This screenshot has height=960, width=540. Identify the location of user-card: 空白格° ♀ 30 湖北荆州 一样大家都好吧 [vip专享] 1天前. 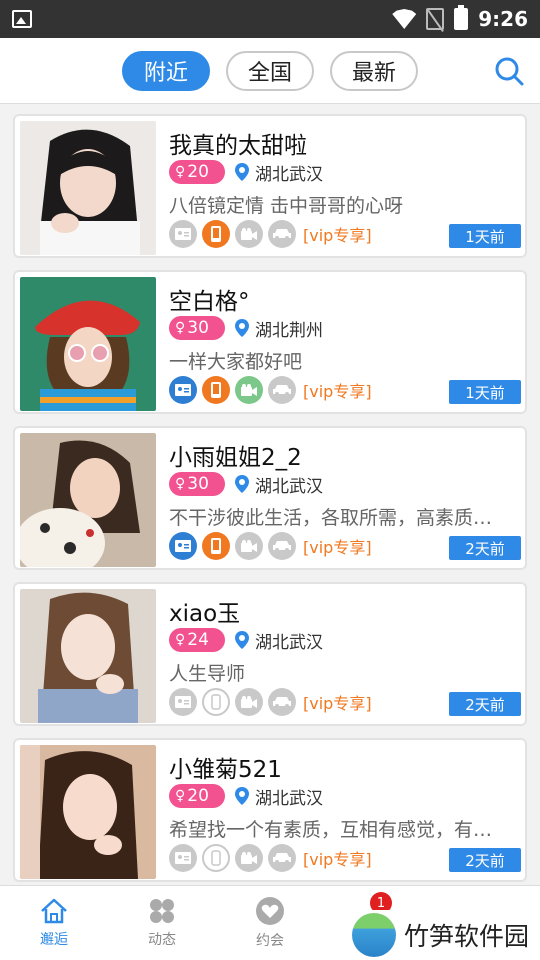
(270, 342).